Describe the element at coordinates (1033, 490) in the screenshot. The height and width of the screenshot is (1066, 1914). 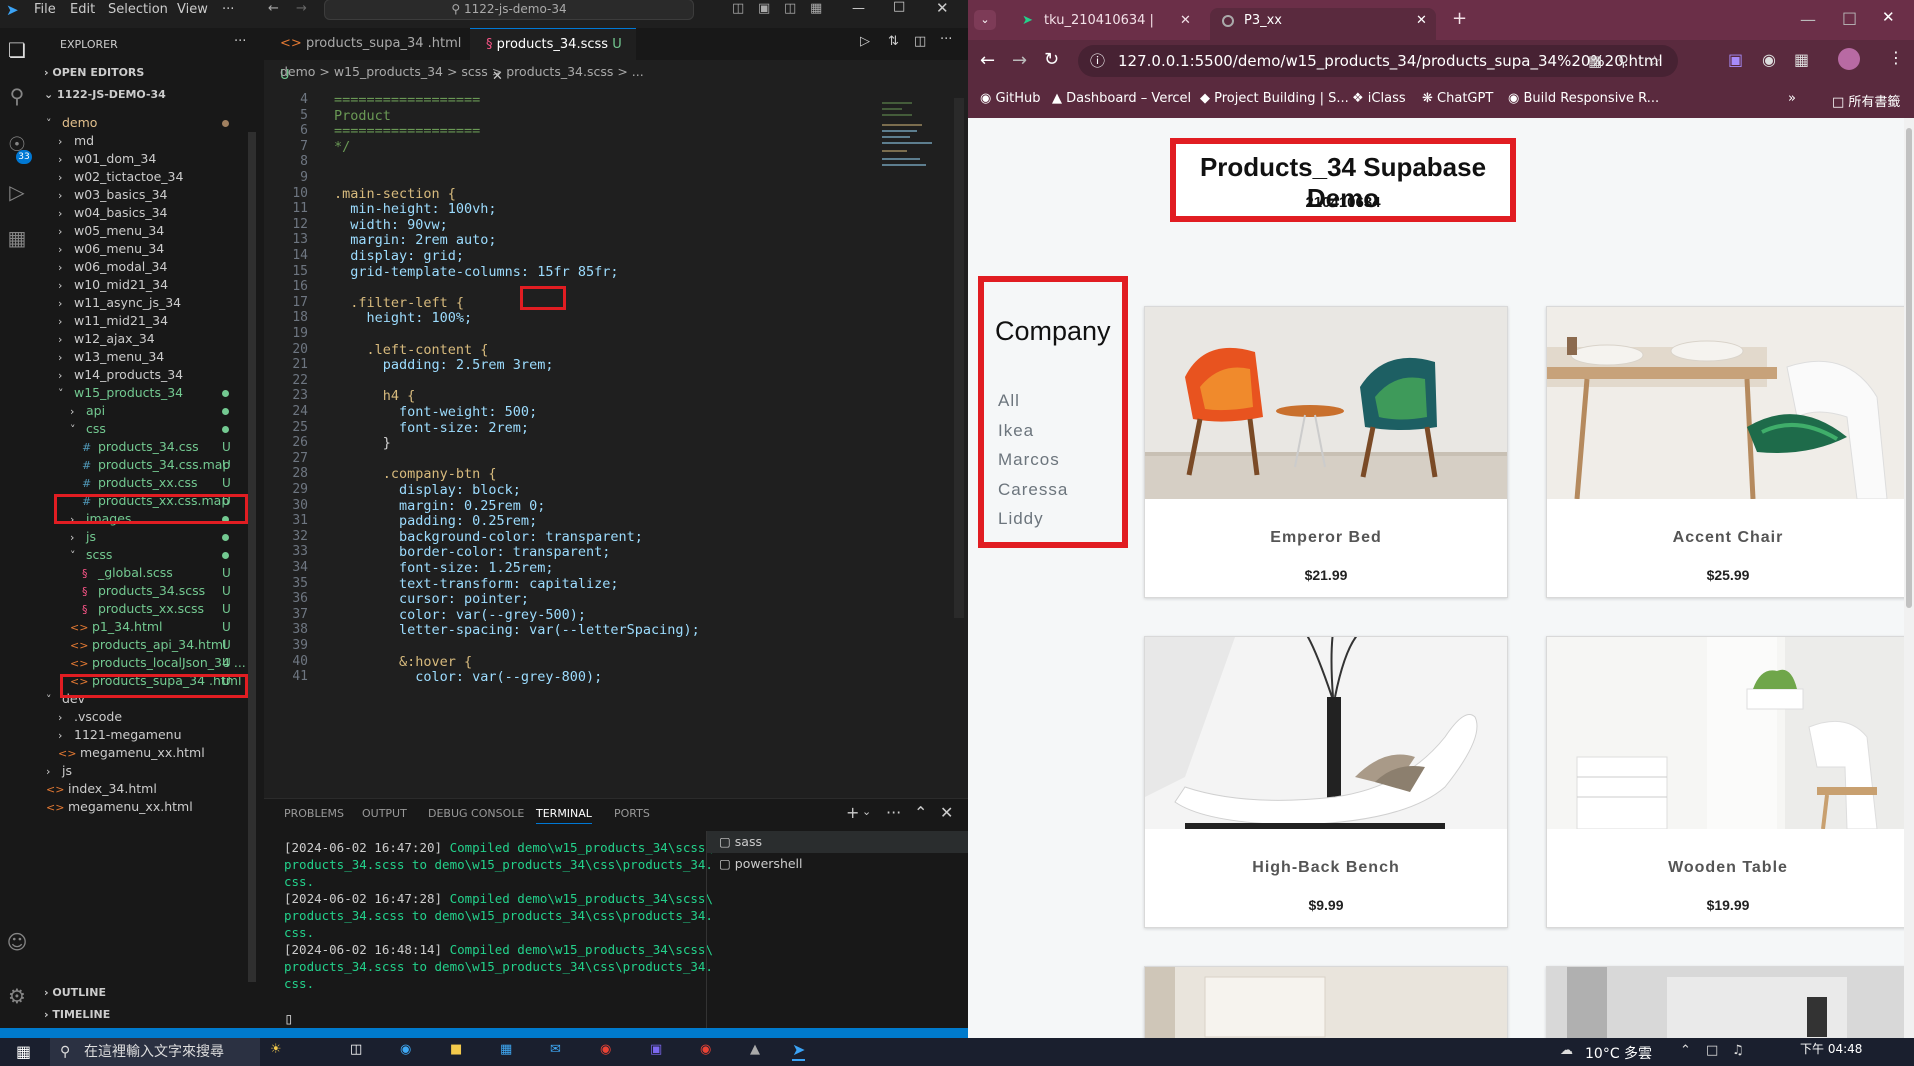
I see `company-btn-caressa: Caressa` at that location.